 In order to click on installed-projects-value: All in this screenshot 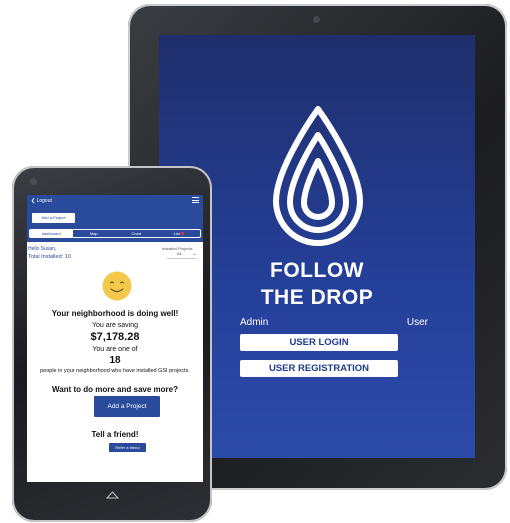, I will do `click(179, 253)`.